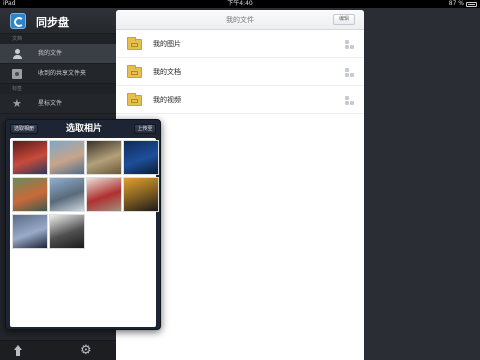  I want to click on file-name: 我的视频, so click(167, 100).